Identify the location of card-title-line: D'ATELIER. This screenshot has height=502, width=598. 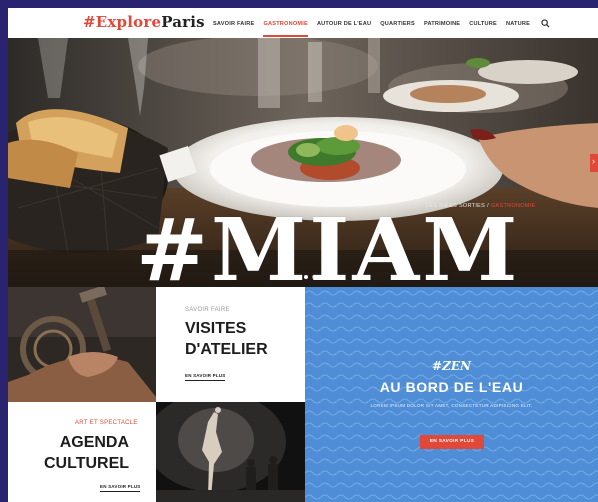
(226, 349).